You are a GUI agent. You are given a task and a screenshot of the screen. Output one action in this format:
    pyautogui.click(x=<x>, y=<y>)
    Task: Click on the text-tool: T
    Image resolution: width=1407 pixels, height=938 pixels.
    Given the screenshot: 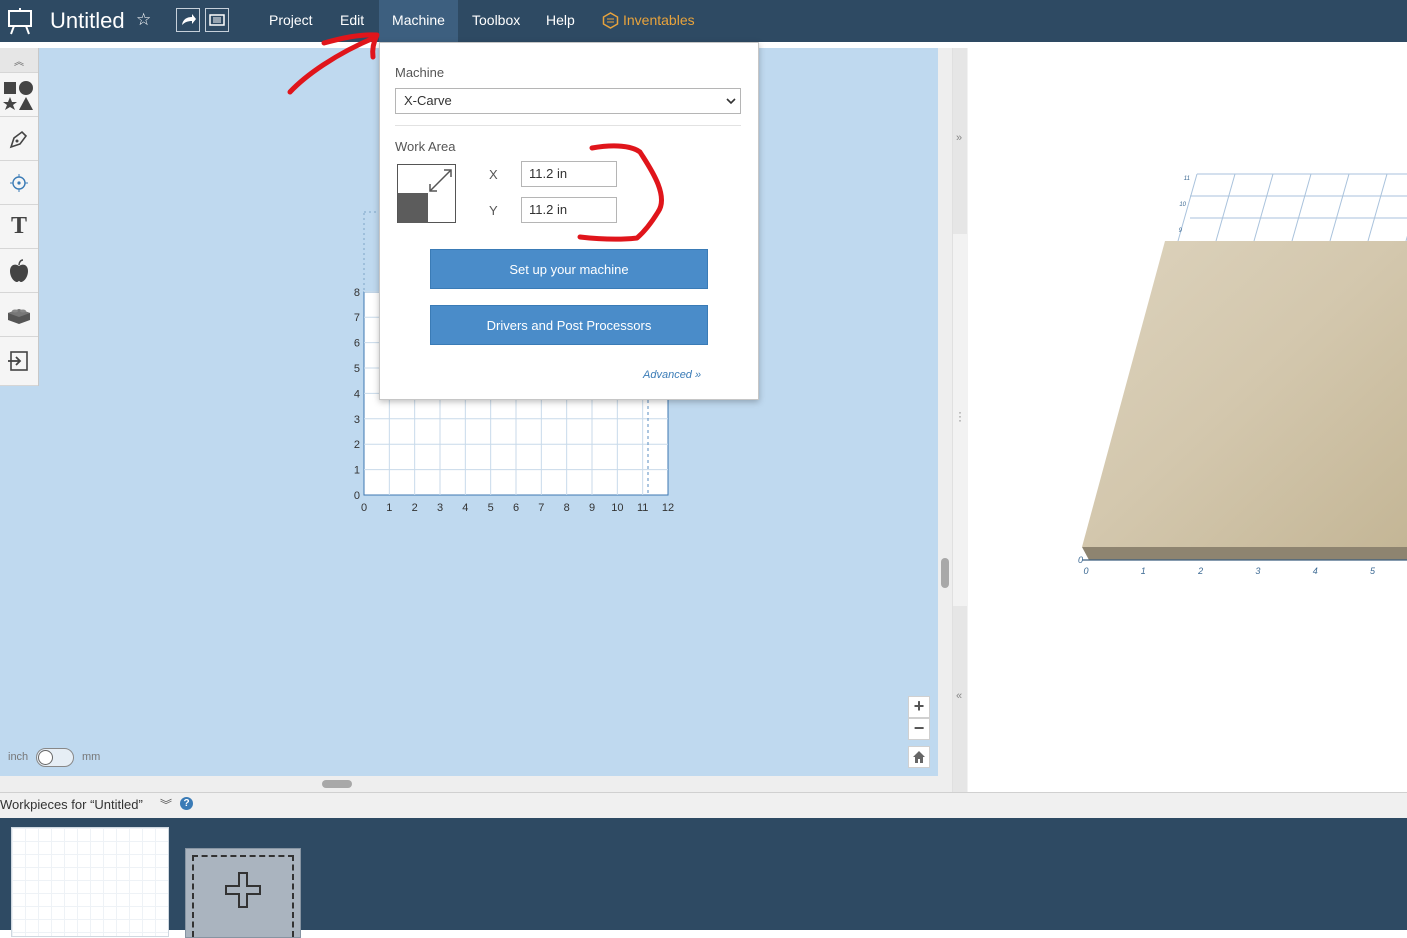 What is the action you would take?
    pyautogui.click(x=19, y=227)
    